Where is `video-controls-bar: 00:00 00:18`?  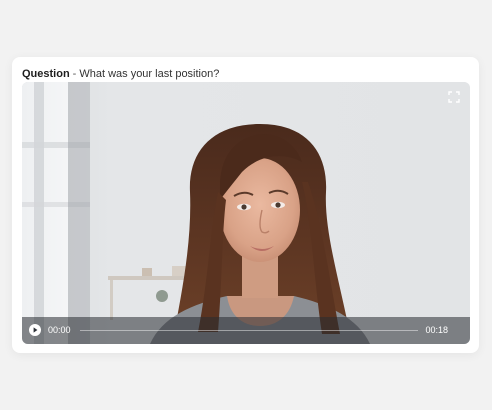
video-controls-bar: 00:00 00:18 is located at coordinates (246, 330).